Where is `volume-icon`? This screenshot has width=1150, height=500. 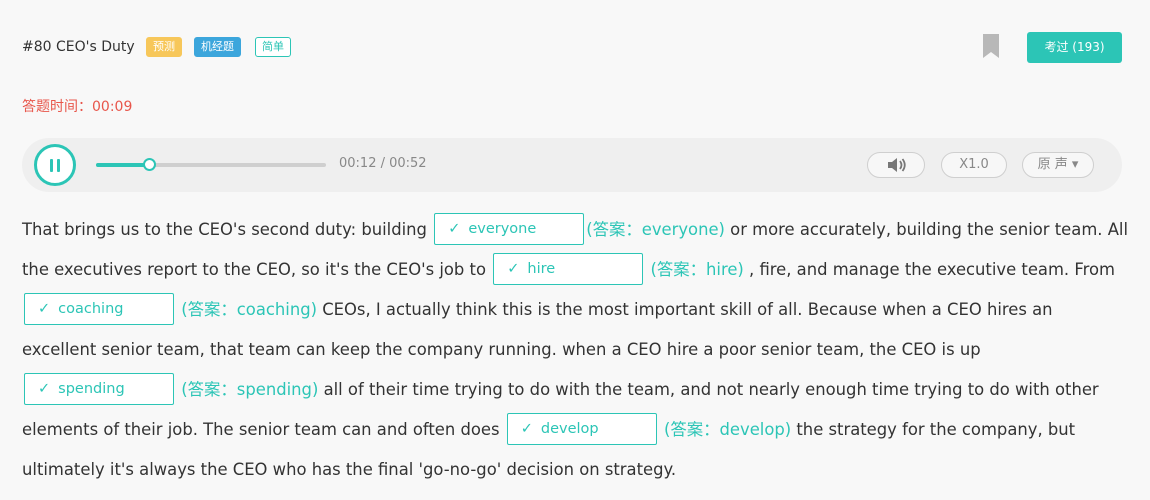
volume-icon is located at coordinates (897, 165).